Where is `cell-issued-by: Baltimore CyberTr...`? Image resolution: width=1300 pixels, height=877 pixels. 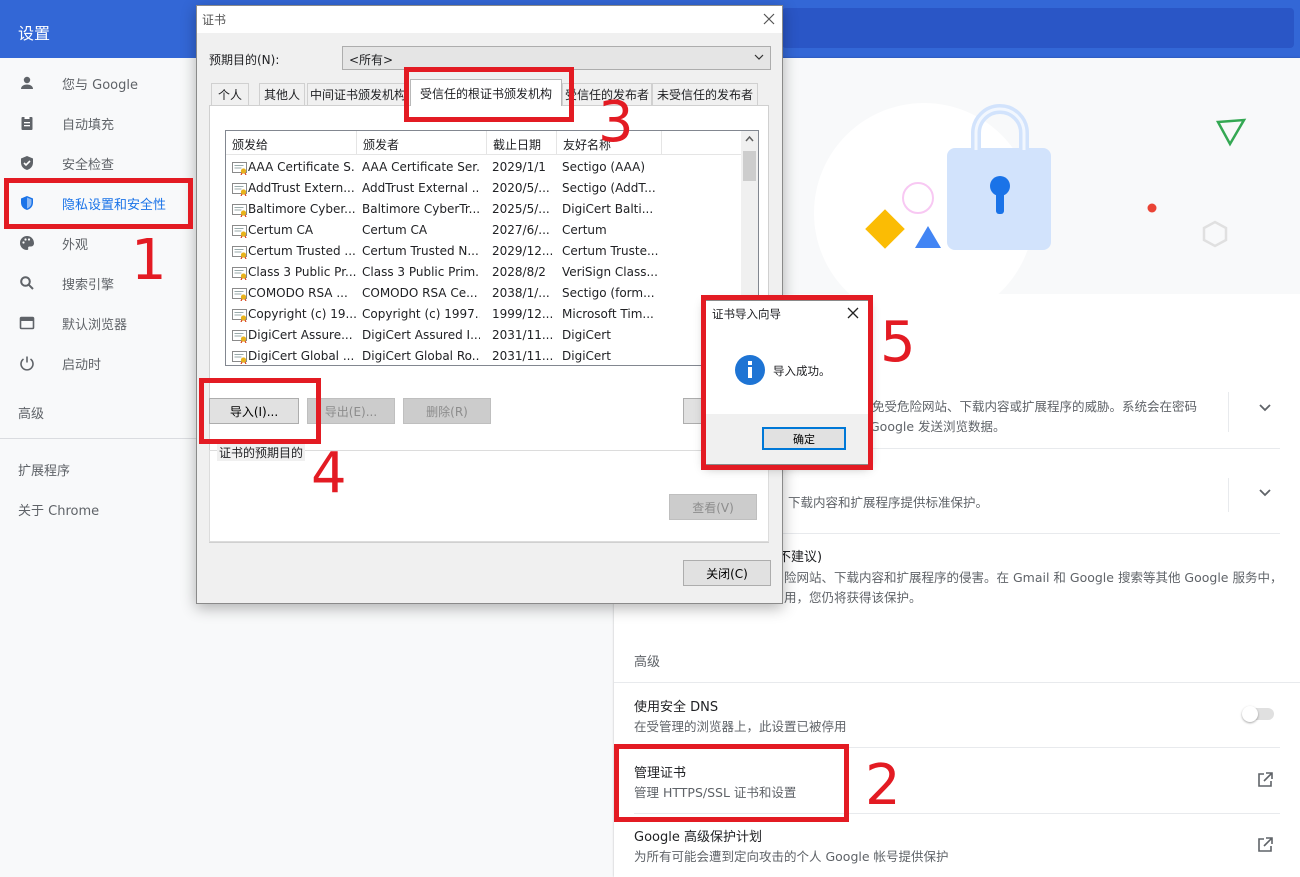
cell-issued-by: Baltimore CyberTr... is located at coordinates (421, 209).